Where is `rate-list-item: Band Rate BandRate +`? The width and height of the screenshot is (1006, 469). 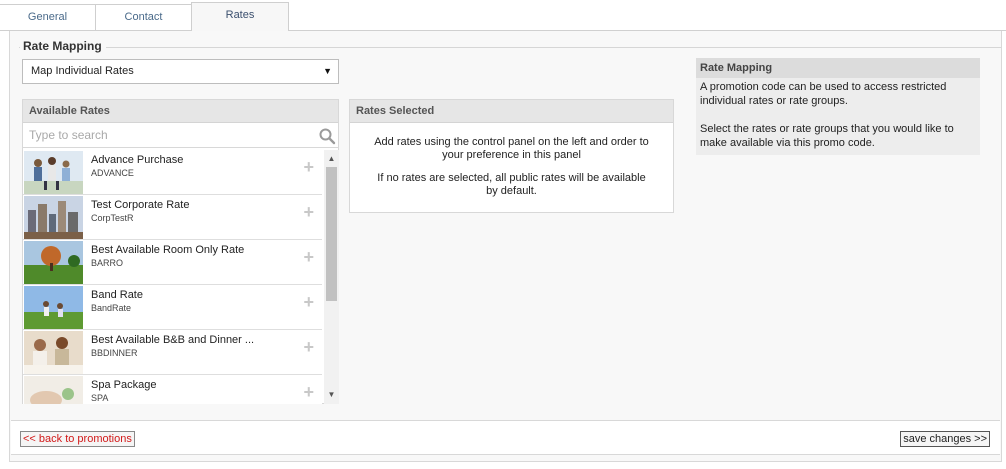 rate-list-item: Band Rate BandRate + is located at coordinates (172, 307).